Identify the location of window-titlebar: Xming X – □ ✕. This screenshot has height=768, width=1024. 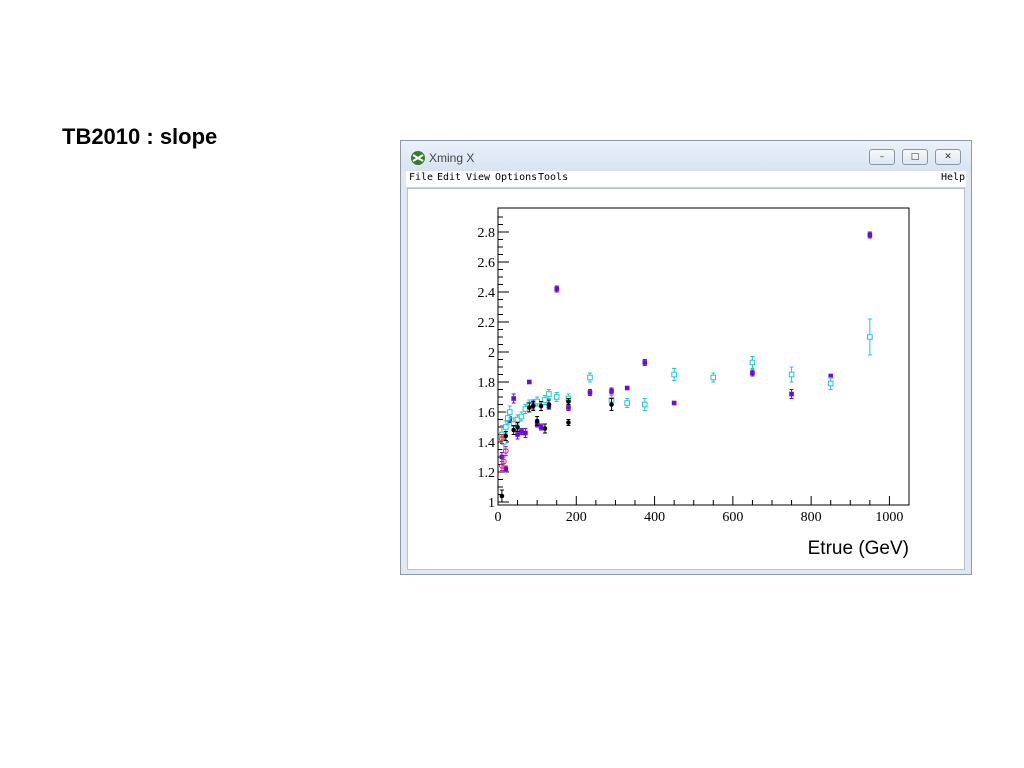
(686, 156).